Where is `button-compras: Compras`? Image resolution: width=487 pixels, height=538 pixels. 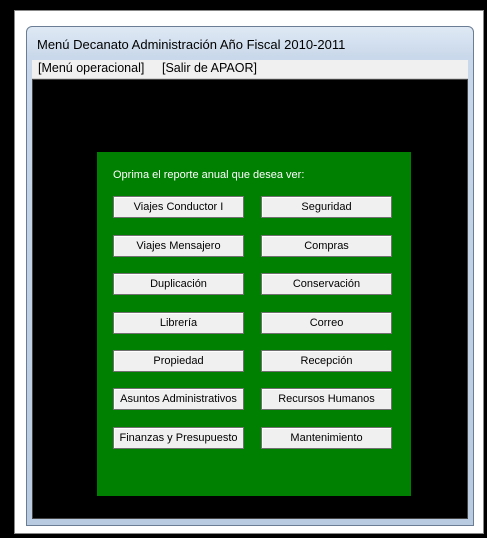 button-compras: Compras is located at coordinates (326, 246).